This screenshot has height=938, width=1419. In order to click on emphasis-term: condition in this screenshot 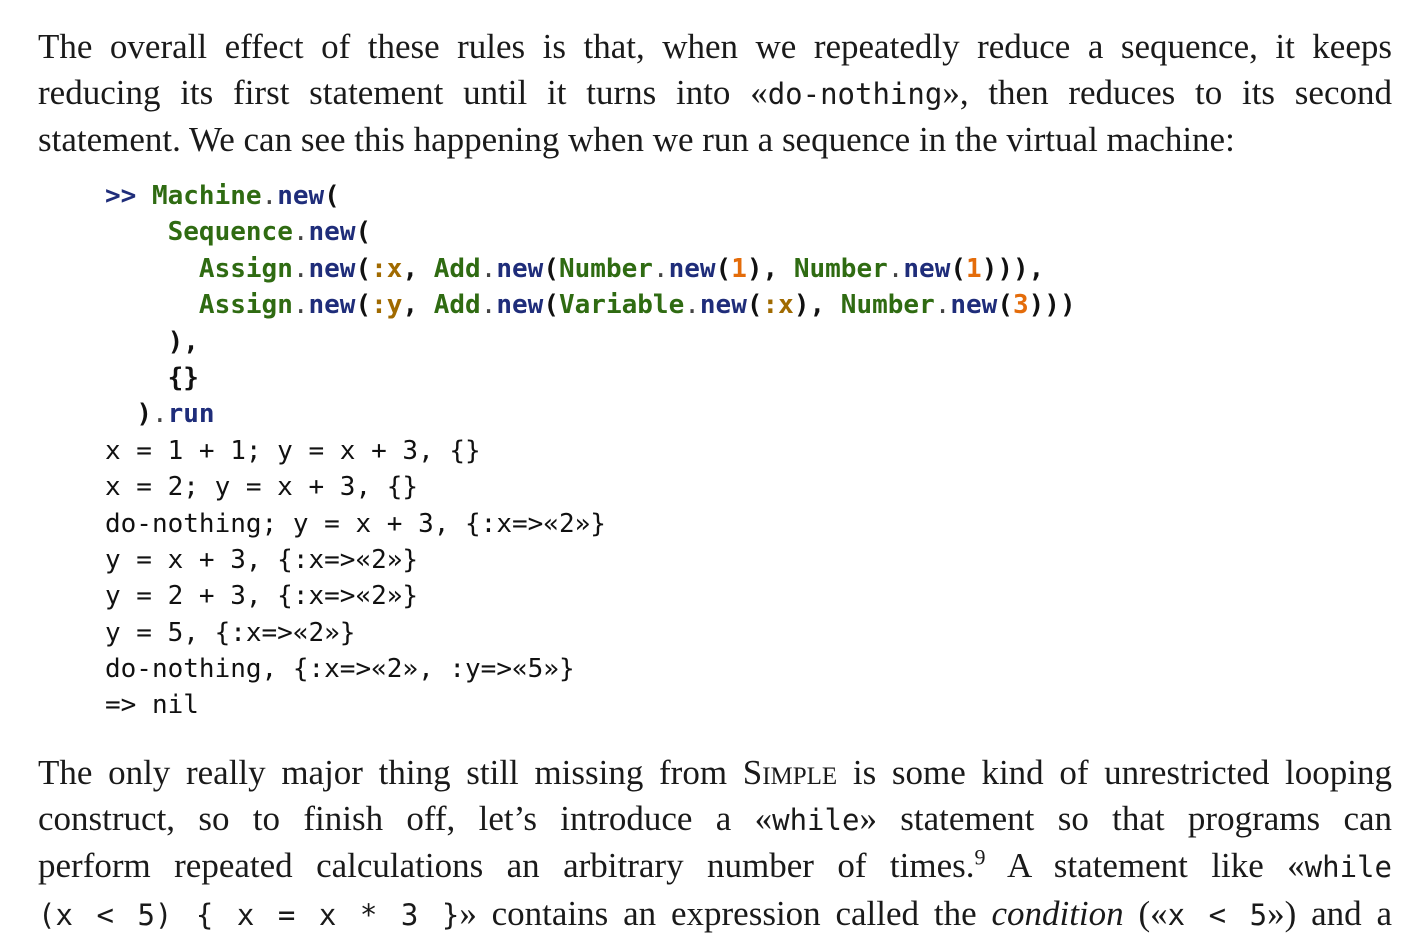, I will do `click(1057, 913)`.